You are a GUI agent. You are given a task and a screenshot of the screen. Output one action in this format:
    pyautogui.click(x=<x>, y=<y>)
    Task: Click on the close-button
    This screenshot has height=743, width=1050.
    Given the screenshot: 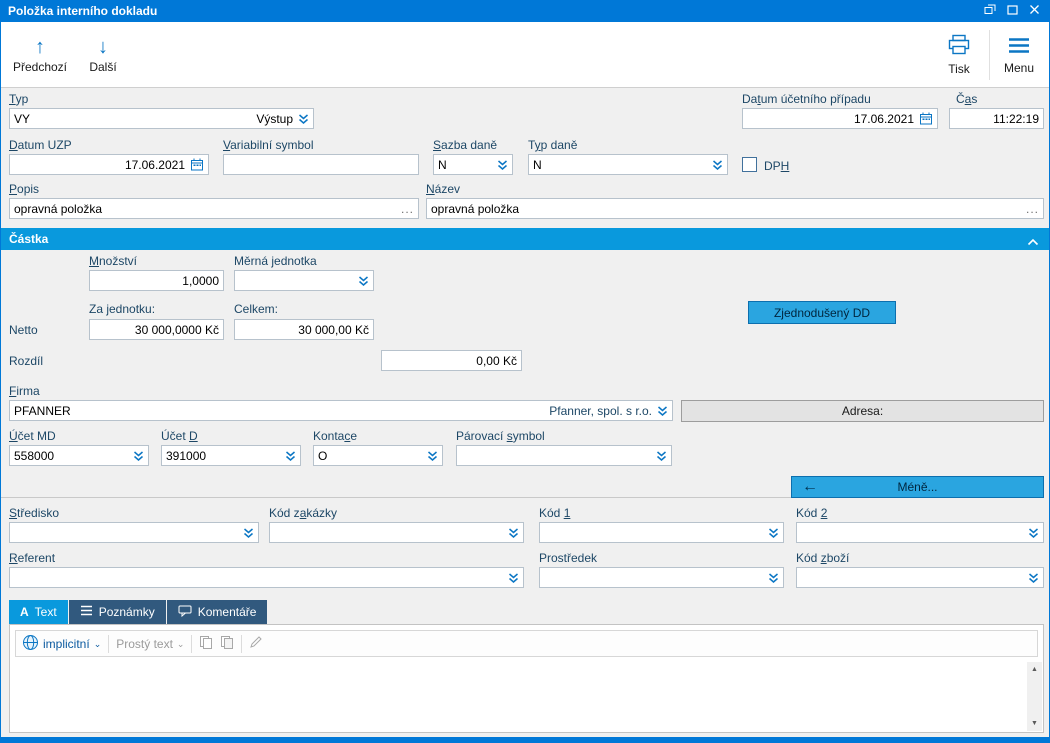 What is the action you would take?
    pyautogui.click(x=1034, y=11)
    